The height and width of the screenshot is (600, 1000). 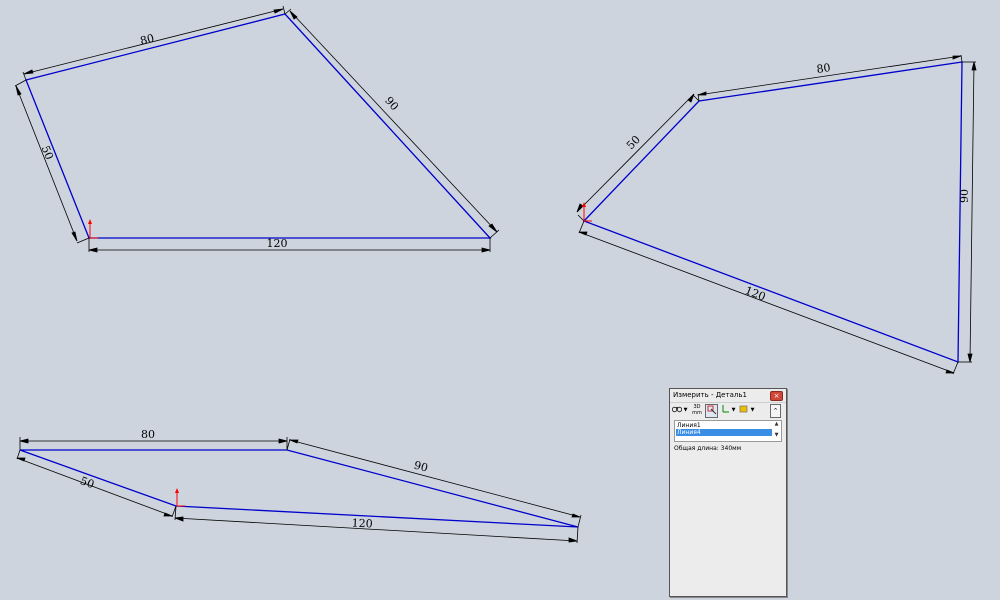 What do you see at coordinates (677, 410) in the screenshot?
I see `binoculars-icon` at bounding box center [677, 410].